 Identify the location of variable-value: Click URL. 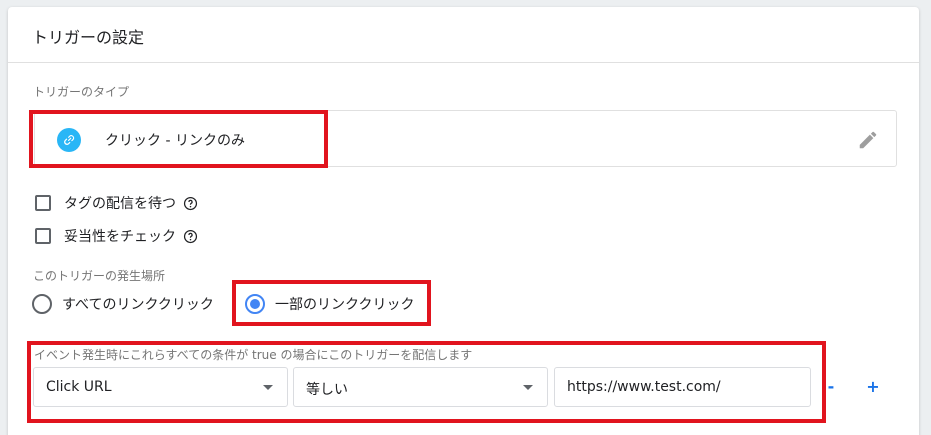
(79, 387).